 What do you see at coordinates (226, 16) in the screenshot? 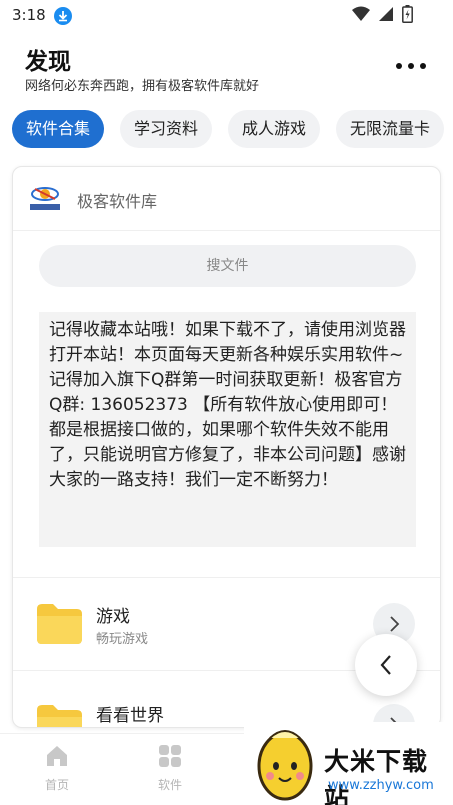
I see `status-bar: 3:18` at bounding box center [226, 16].